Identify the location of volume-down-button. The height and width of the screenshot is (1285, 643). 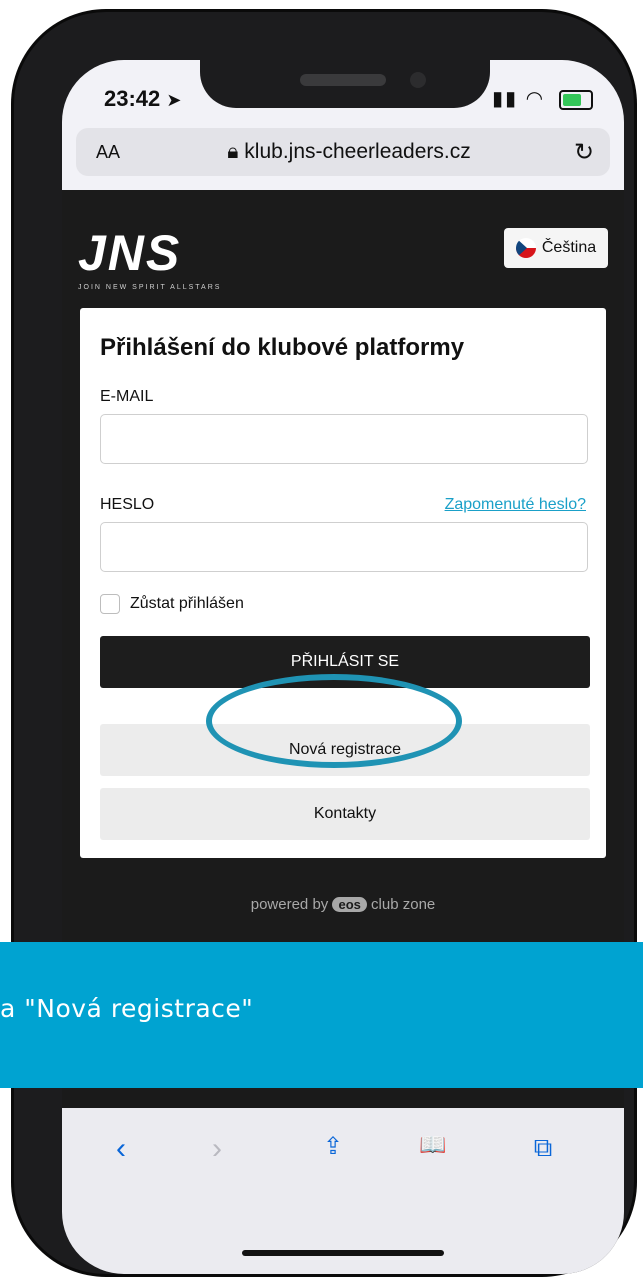
(25, 440).